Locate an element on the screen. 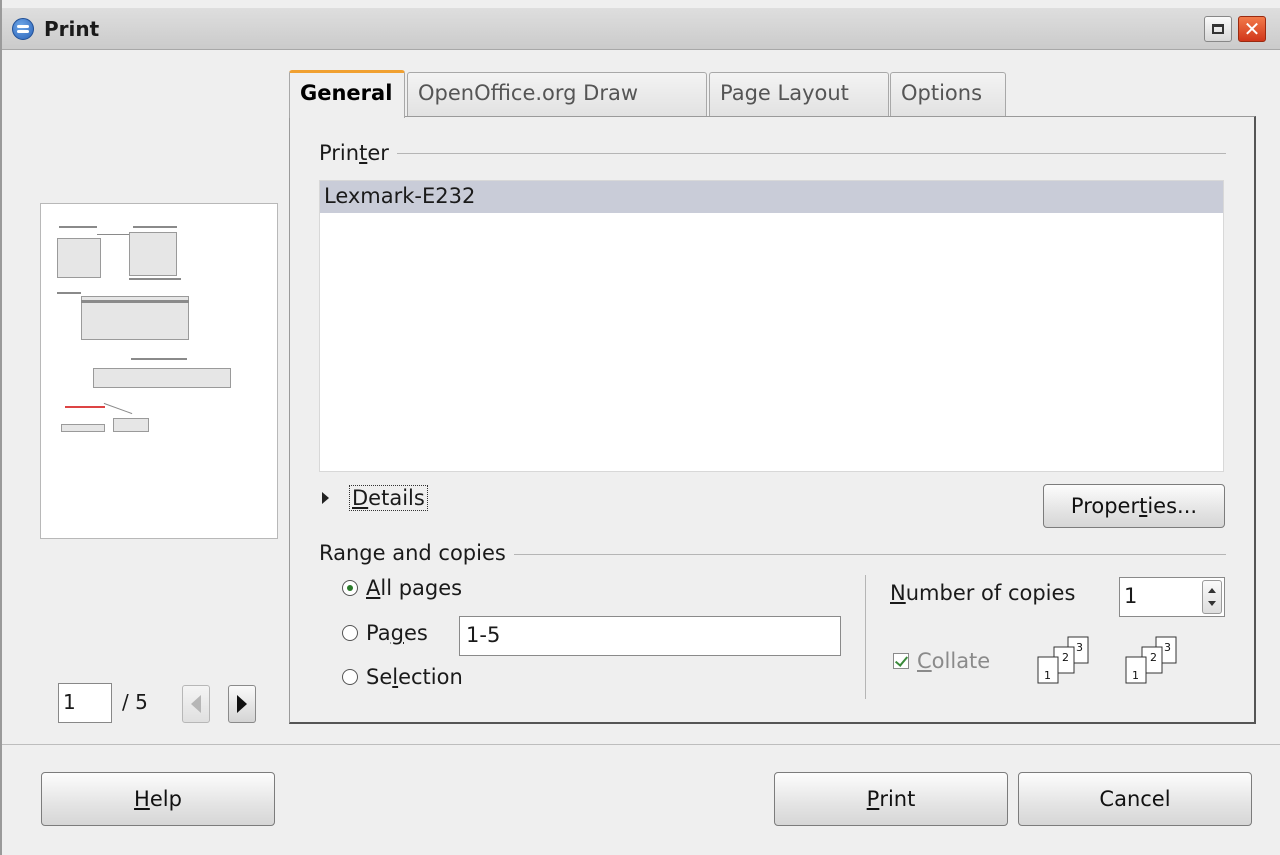 The height and width of the screenshot is (855, 1280). spin-down-icon is located at coordinates (1212, 603).